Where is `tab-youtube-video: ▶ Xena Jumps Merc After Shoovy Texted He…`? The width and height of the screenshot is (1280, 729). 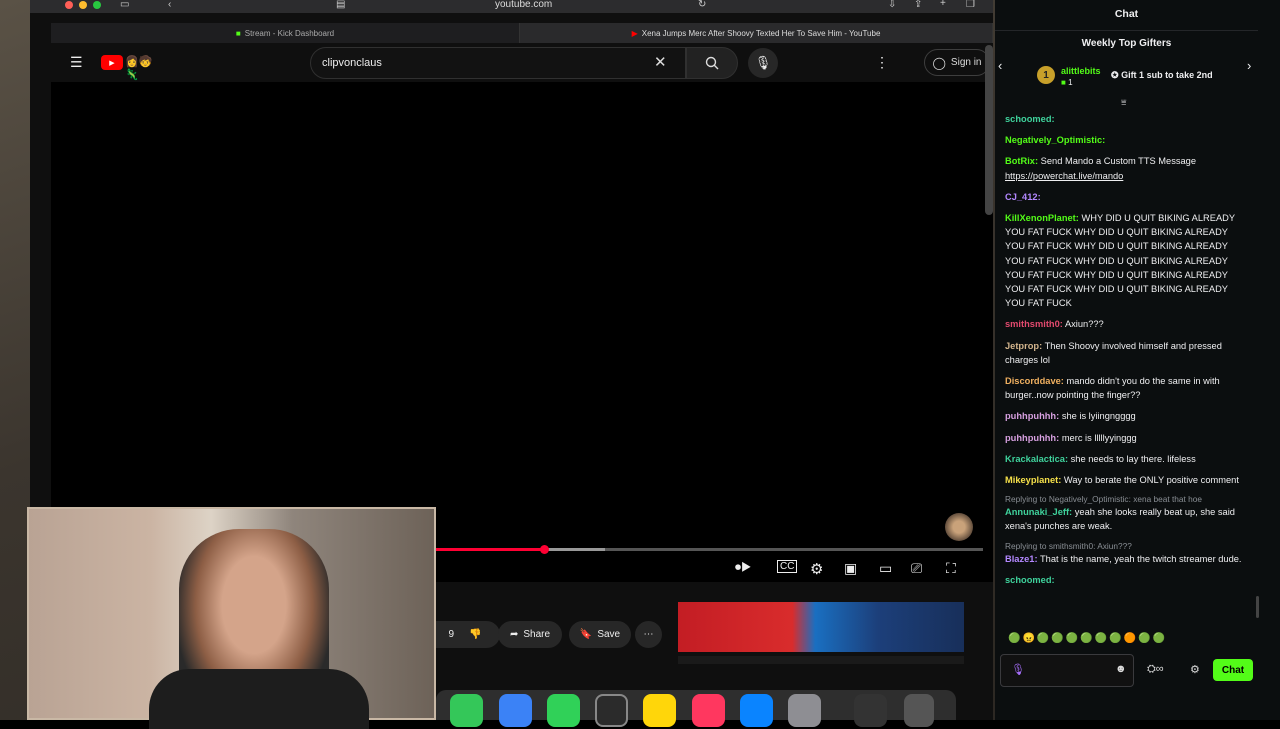
tab-youtube-video: ▶ Xena Jumps Merc After Shoovy Texted He… is located at coordinates (756, 33).